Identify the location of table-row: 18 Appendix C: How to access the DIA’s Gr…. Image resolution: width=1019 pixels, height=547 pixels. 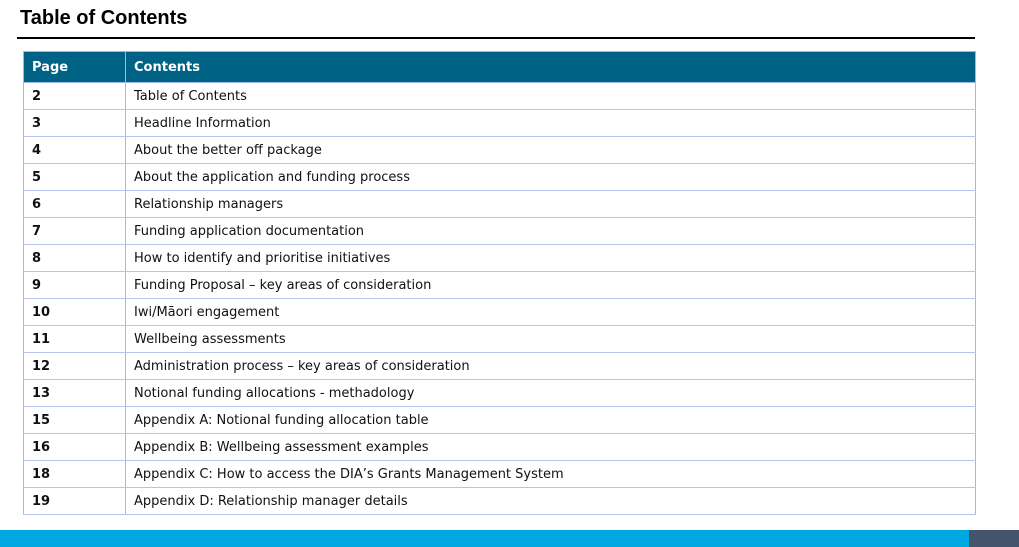
(499, 474).